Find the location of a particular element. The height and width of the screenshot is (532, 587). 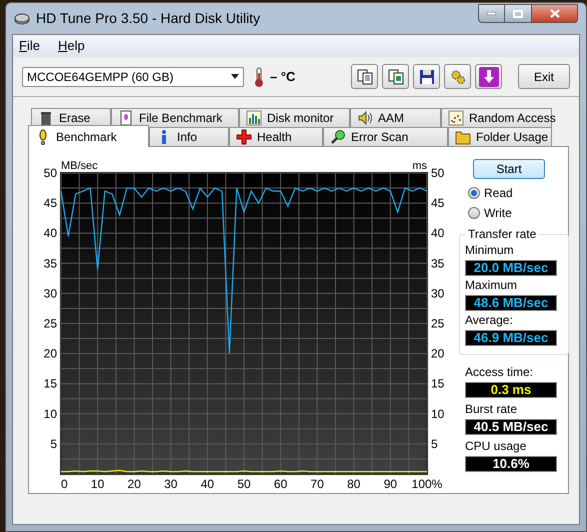

x-tick-label: 80 is located at coordinates (353, 484).